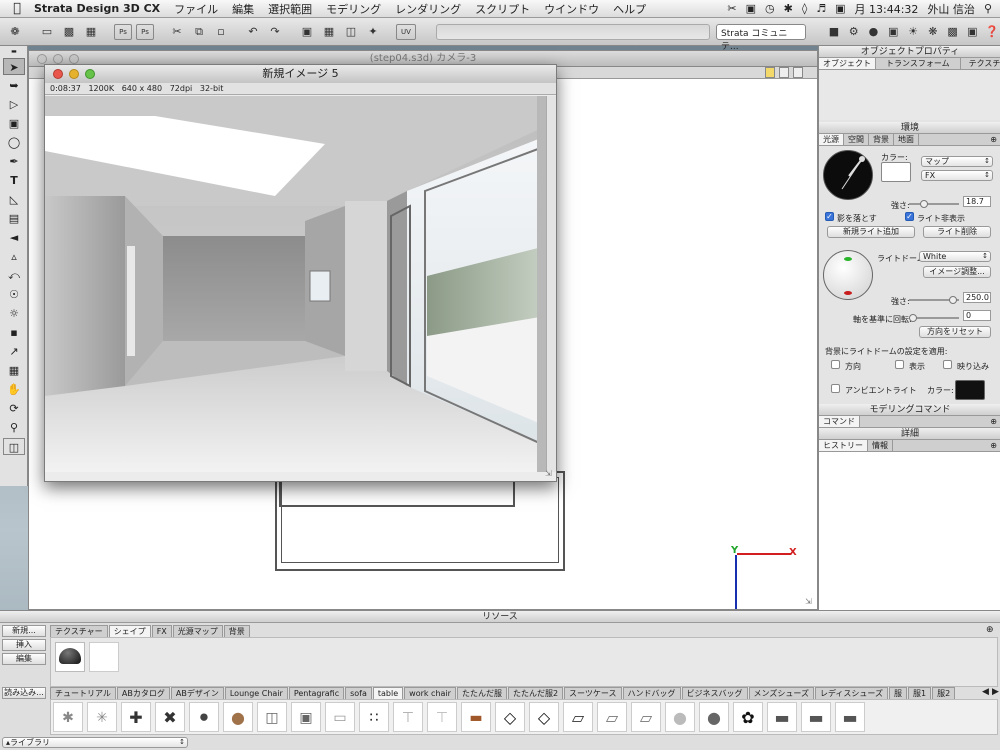 The height and width of the screenshot is (750, 1000). Describe the element at coordinates (887, 9) in the screenshot. I see `clock: 月 13:44:32` at that location.